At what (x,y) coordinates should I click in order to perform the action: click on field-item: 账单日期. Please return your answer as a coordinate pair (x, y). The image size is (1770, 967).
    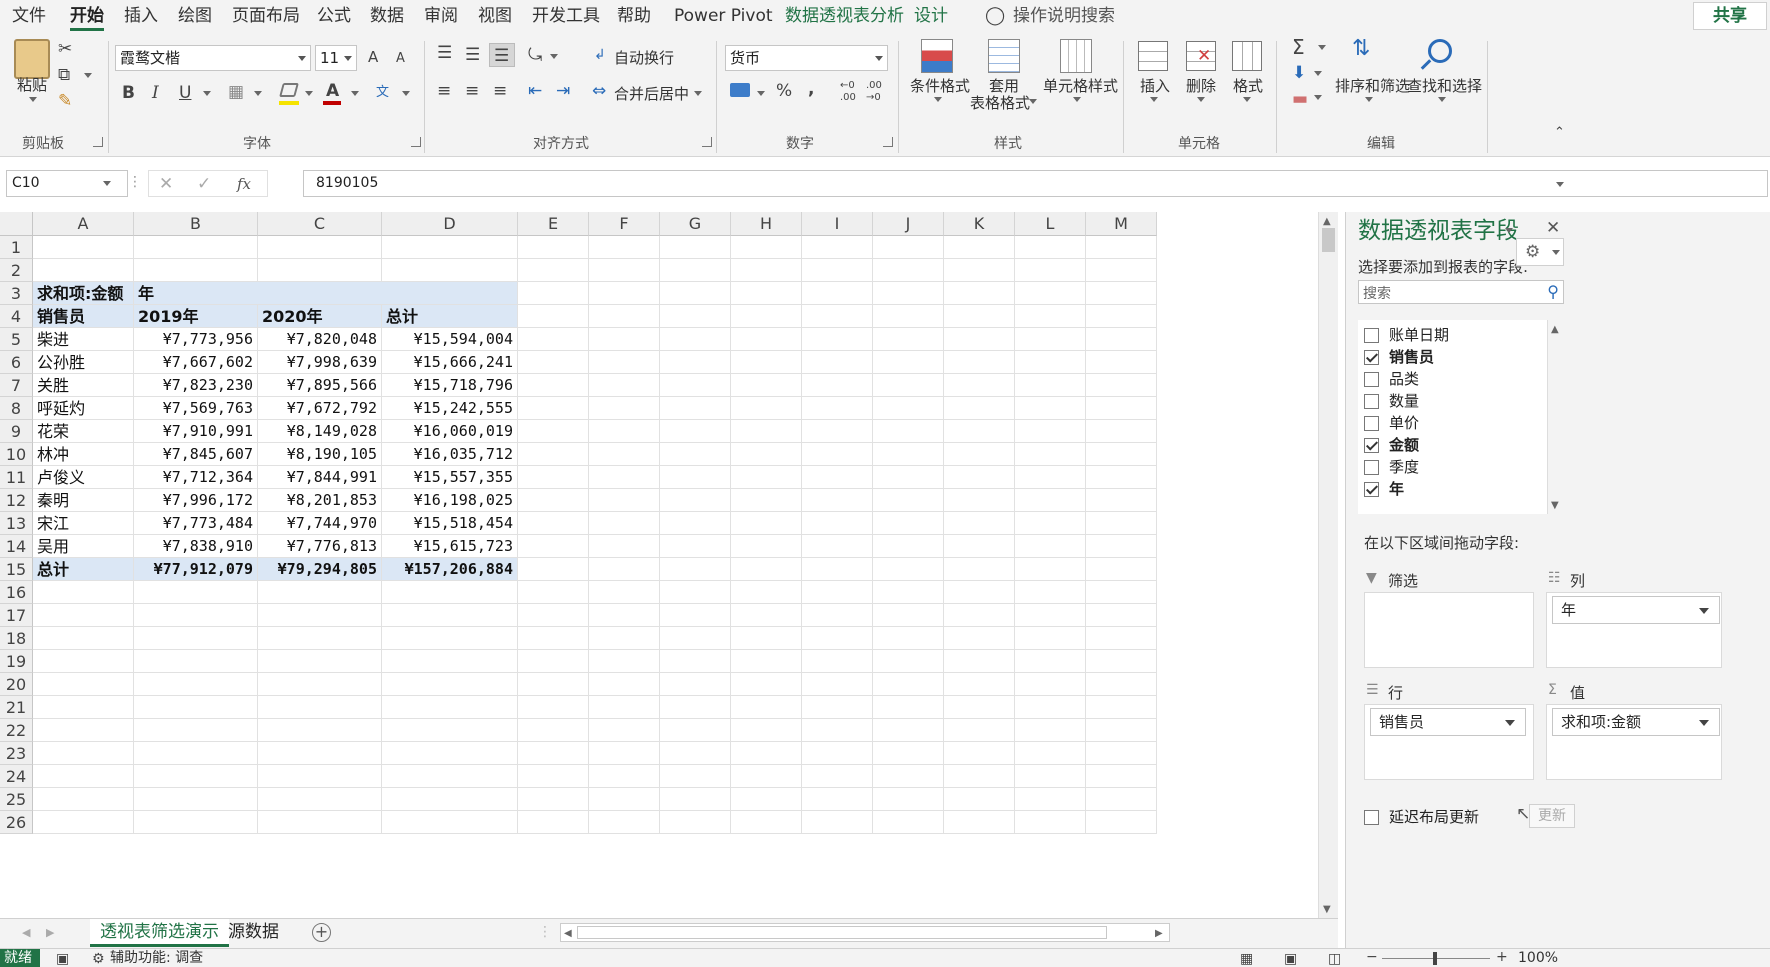
    Looking at the image, I should click on (1406, 335).